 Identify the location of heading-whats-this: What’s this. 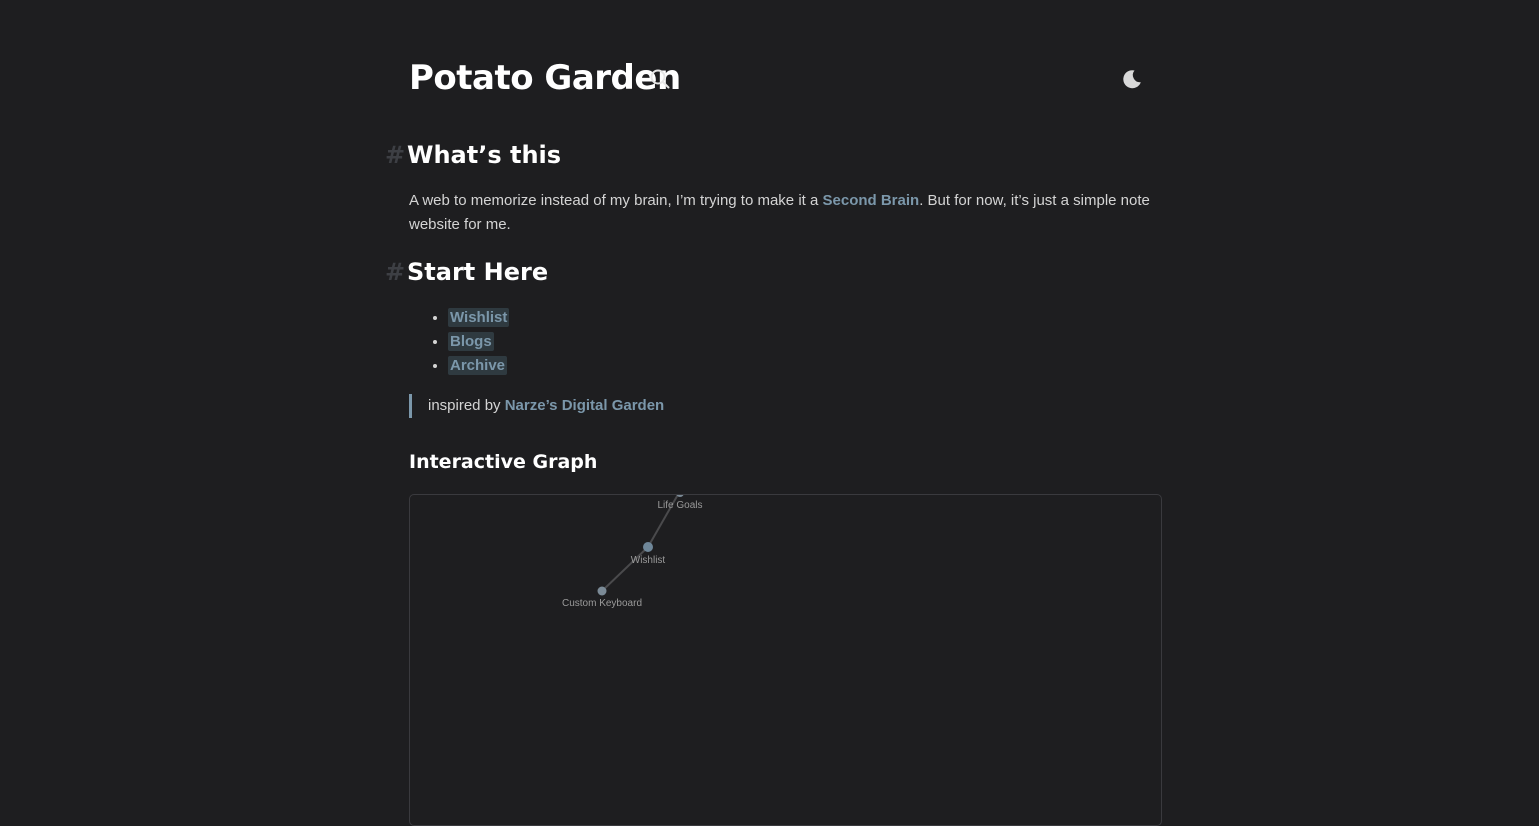
(484, 155).